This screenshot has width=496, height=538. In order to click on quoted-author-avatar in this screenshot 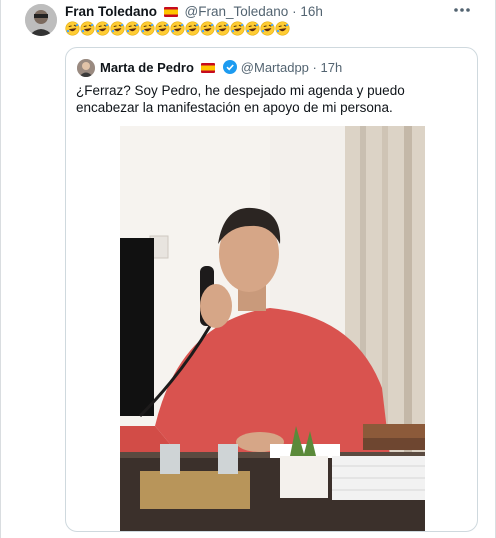, I will do `click(86, 68)`.